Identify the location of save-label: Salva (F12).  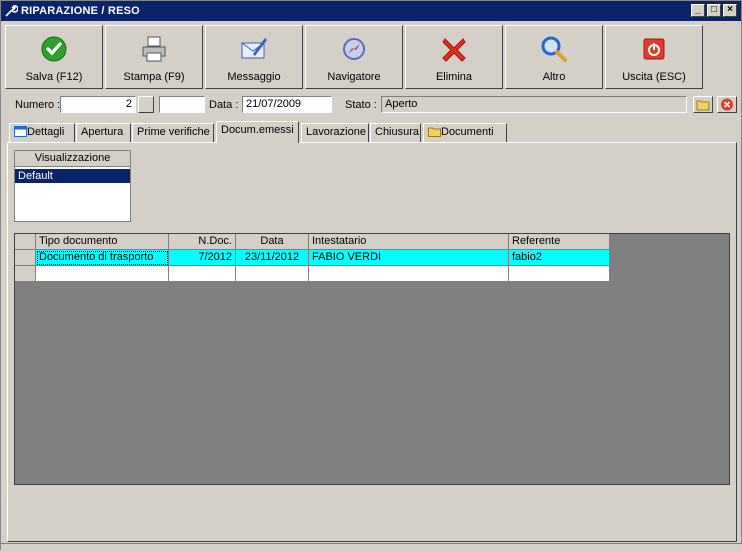
(54, 77).